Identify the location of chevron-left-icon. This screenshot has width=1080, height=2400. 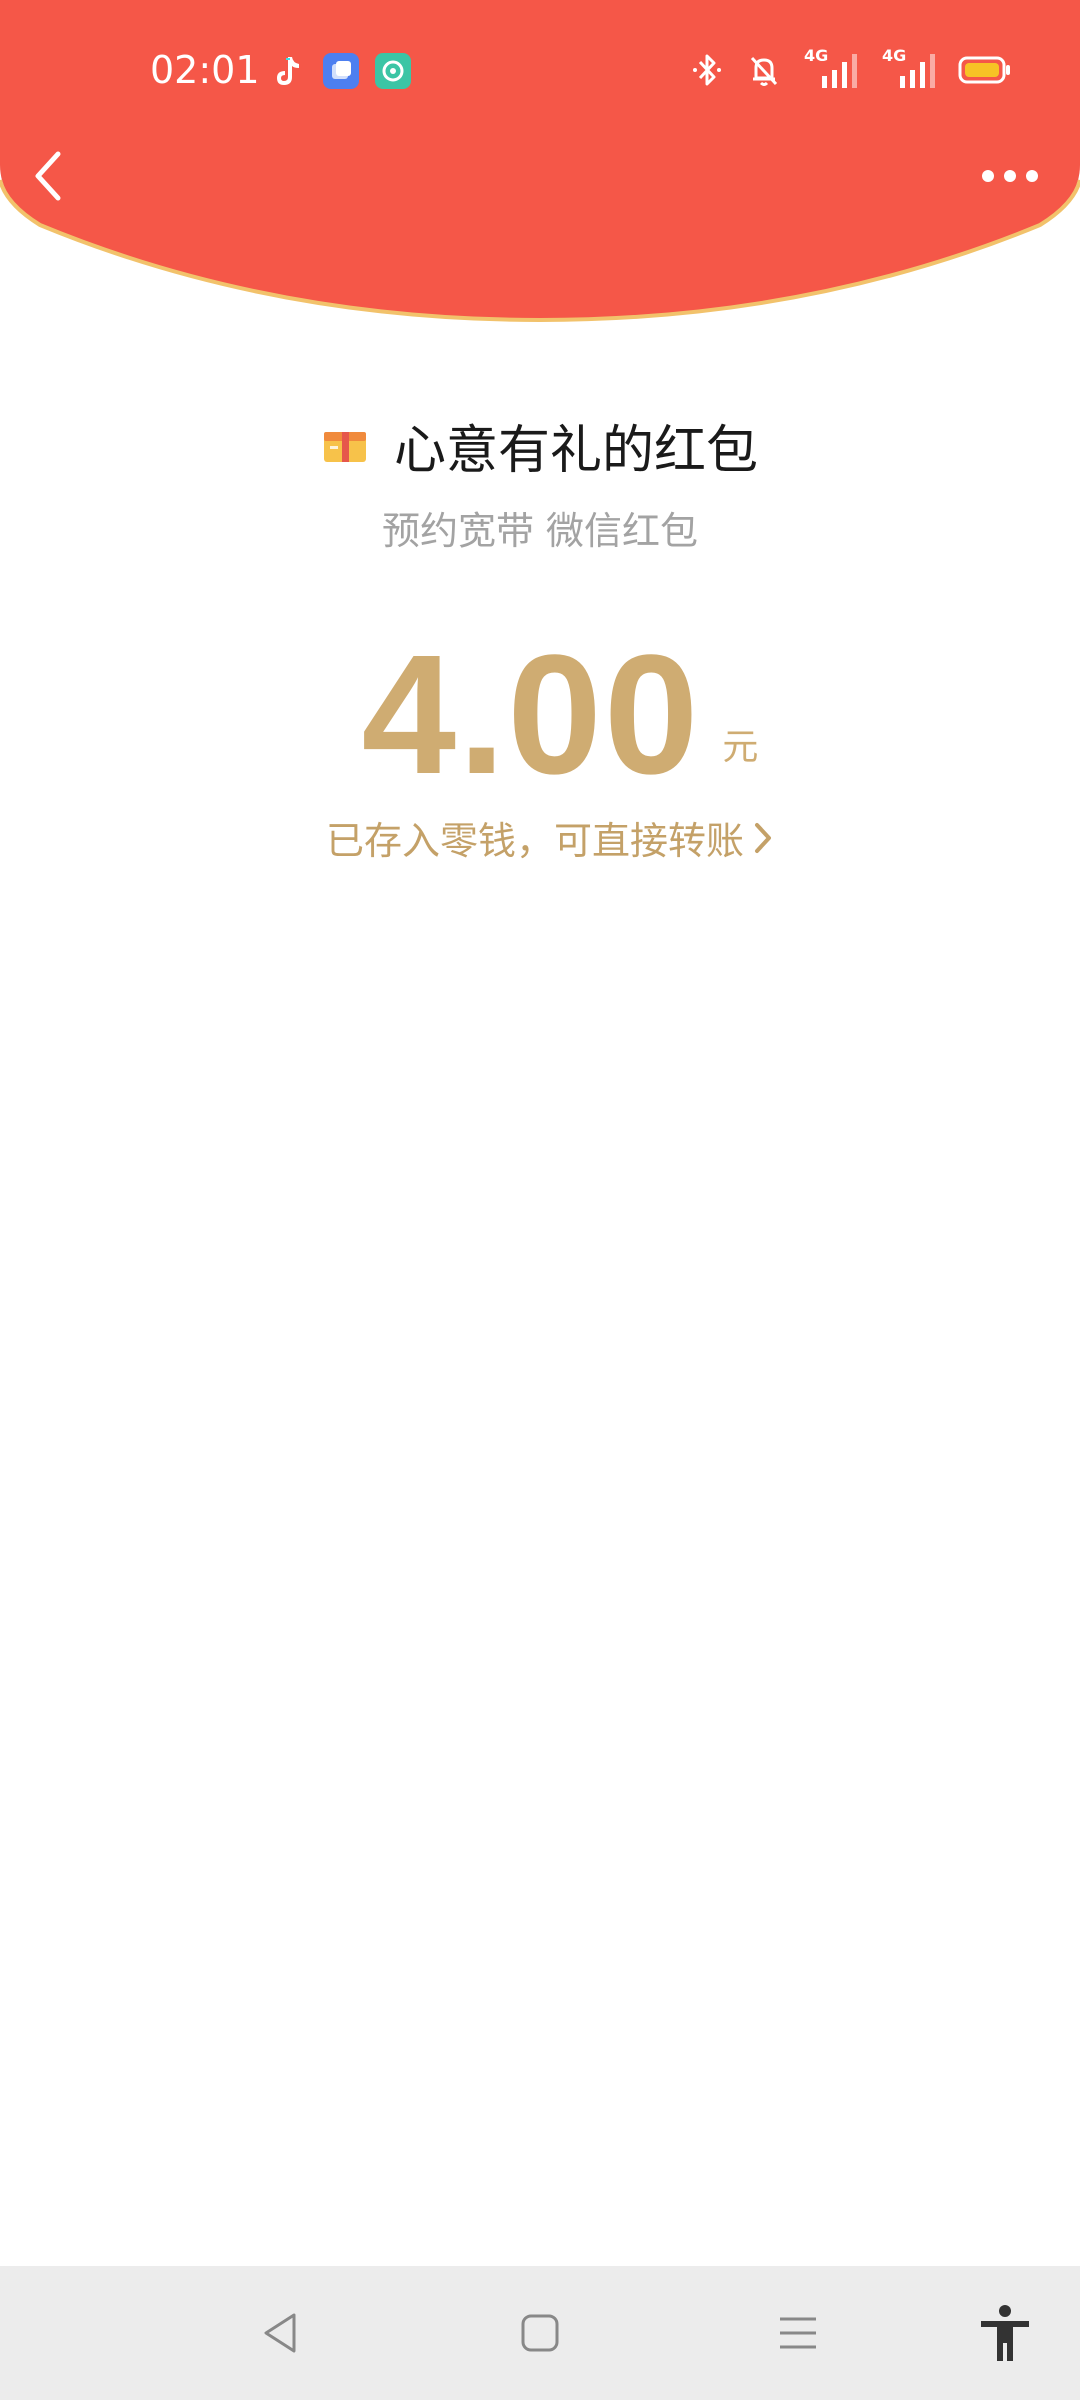
(48, 176).